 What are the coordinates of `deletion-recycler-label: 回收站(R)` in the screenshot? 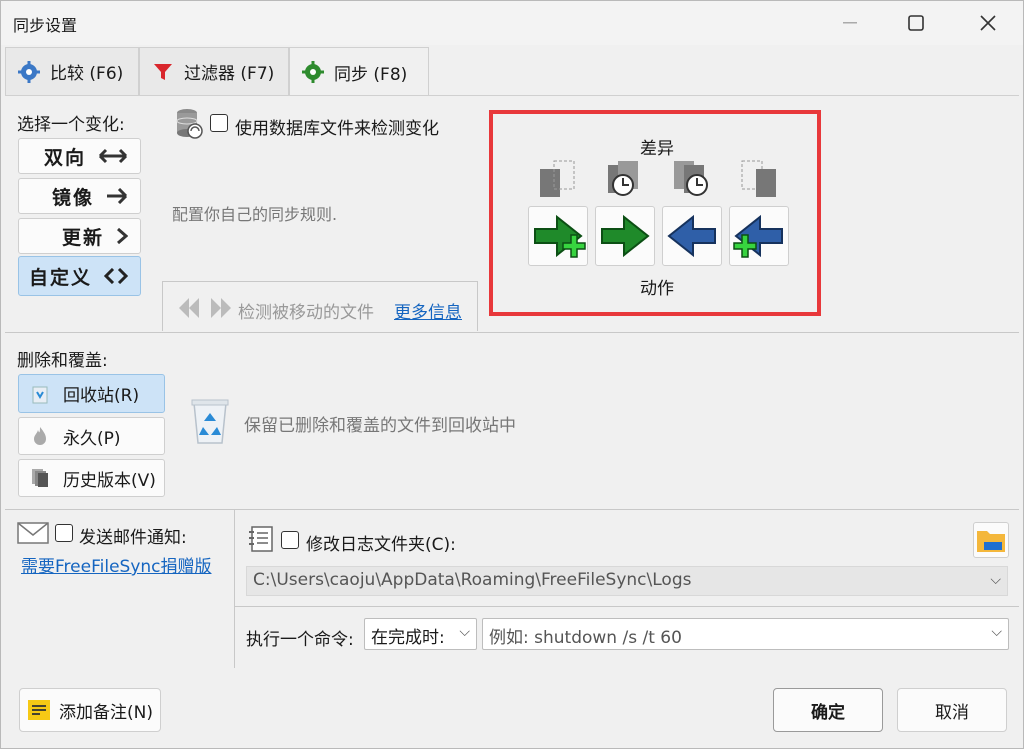 It's located at (101, 396).